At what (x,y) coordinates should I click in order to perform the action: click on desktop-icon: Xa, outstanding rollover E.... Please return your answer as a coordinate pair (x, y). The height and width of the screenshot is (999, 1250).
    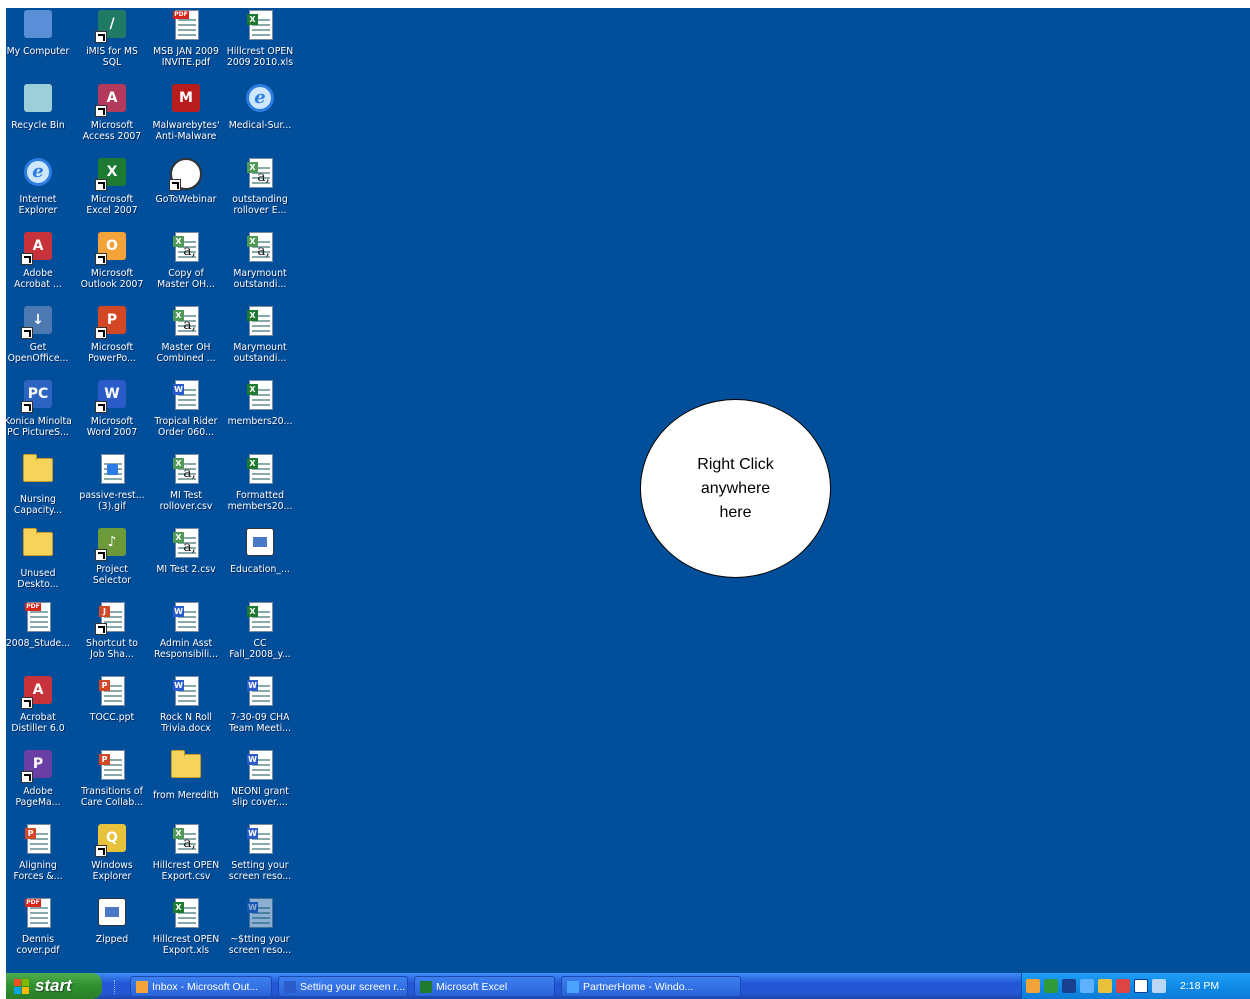
    Looking at the image, I should click on (260, 192).